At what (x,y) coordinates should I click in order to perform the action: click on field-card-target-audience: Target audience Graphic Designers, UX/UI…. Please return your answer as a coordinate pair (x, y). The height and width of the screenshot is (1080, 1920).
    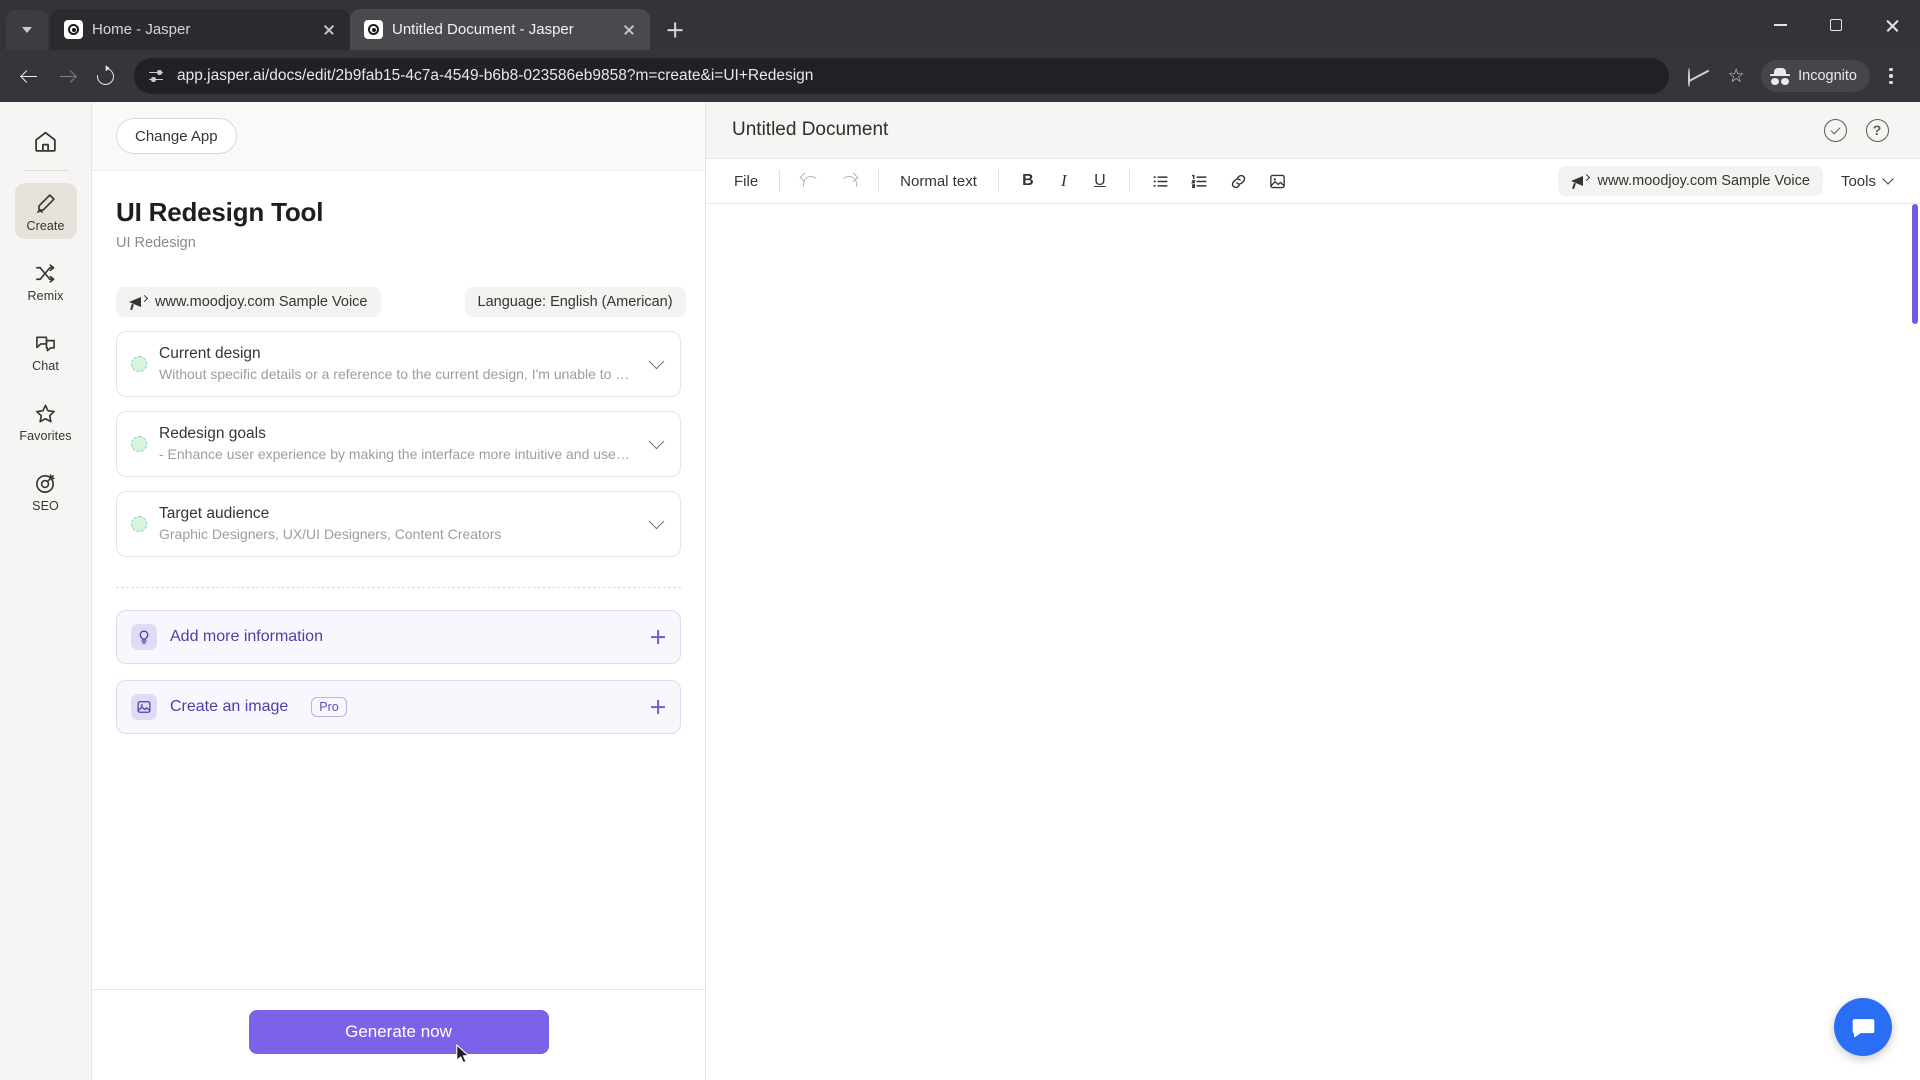
    Looking at the image, I should click on (398, 524).